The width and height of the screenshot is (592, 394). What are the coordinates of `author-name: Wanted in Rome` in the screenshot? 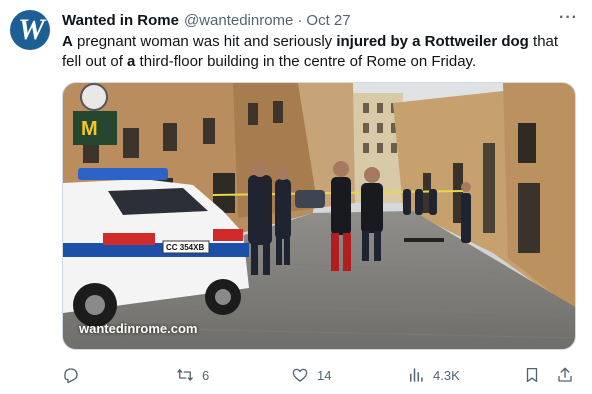 It's located at (120, 20).